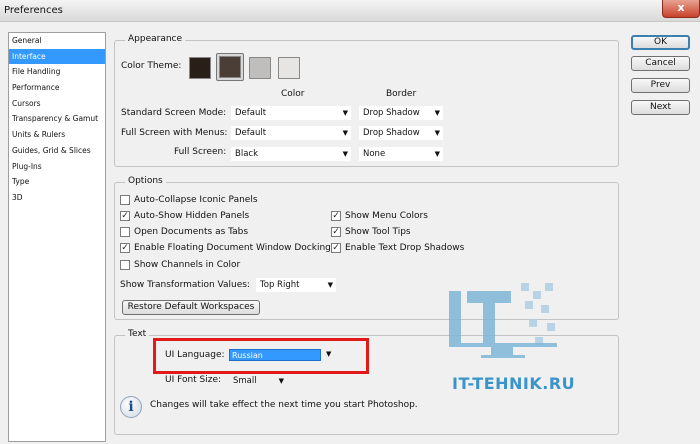  I want to click on color-theme-label: Color Theme:, so click(151, 66).